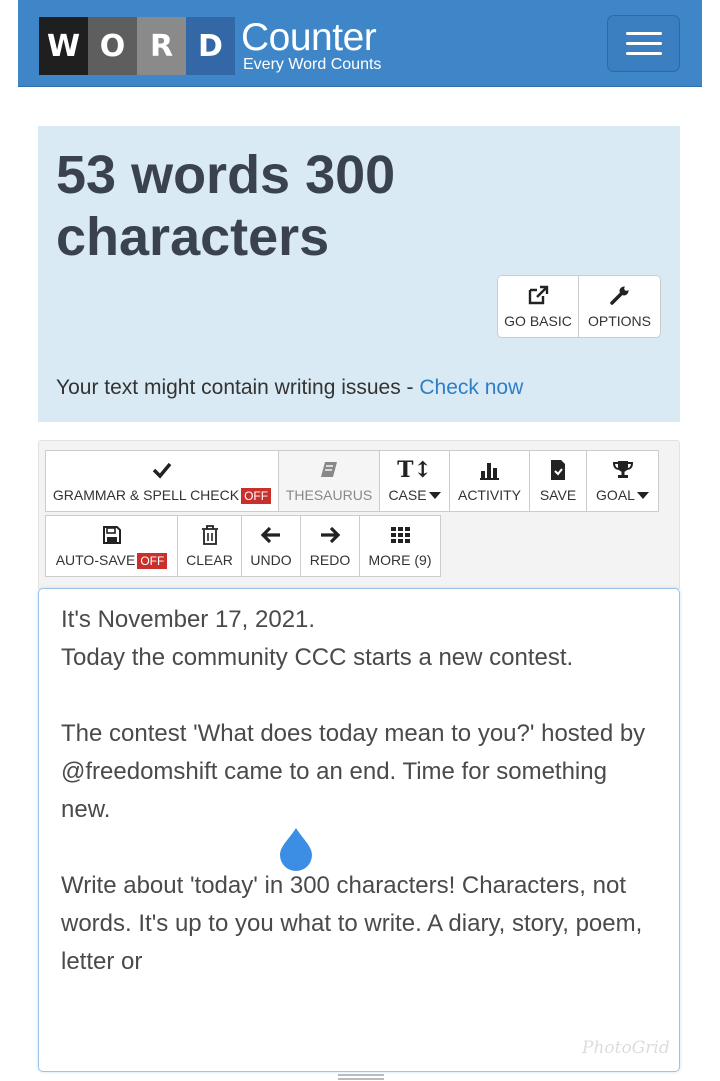 This screenshot has height=1081, width=720. I want to click on case-button: T↕ CASE, so click(414, 481).